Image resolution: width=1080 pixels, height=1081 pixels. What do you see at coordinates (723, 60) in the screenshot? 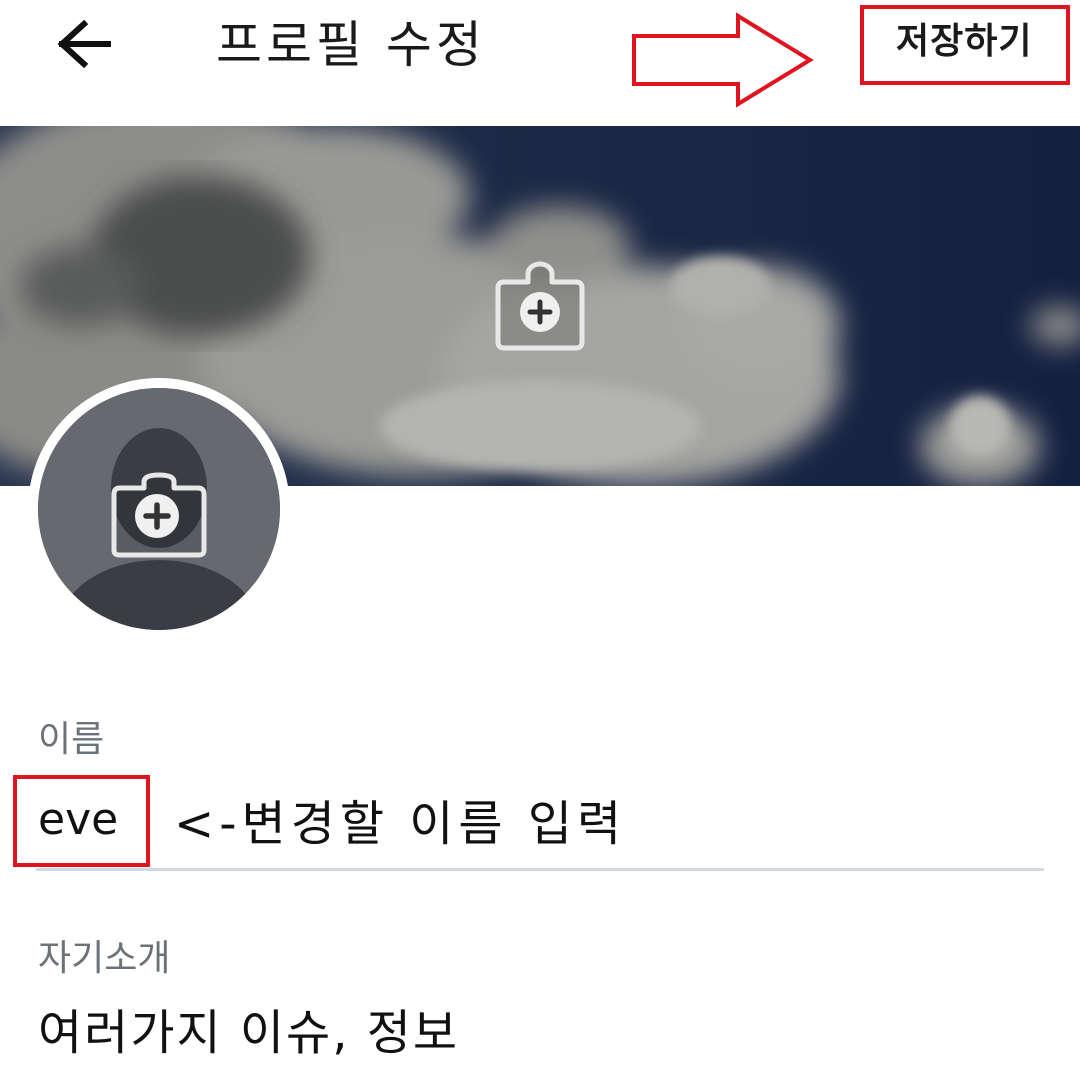
I see `annotation-arrow` at bounding box center [723, 60].